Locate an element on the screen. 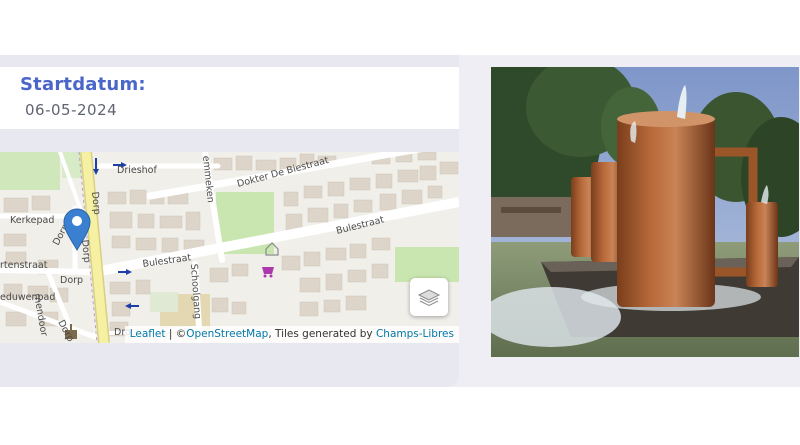 The image size is (800, 445). street-label-rtenstraat: rtenstraat is located at coordinates (24, 265).